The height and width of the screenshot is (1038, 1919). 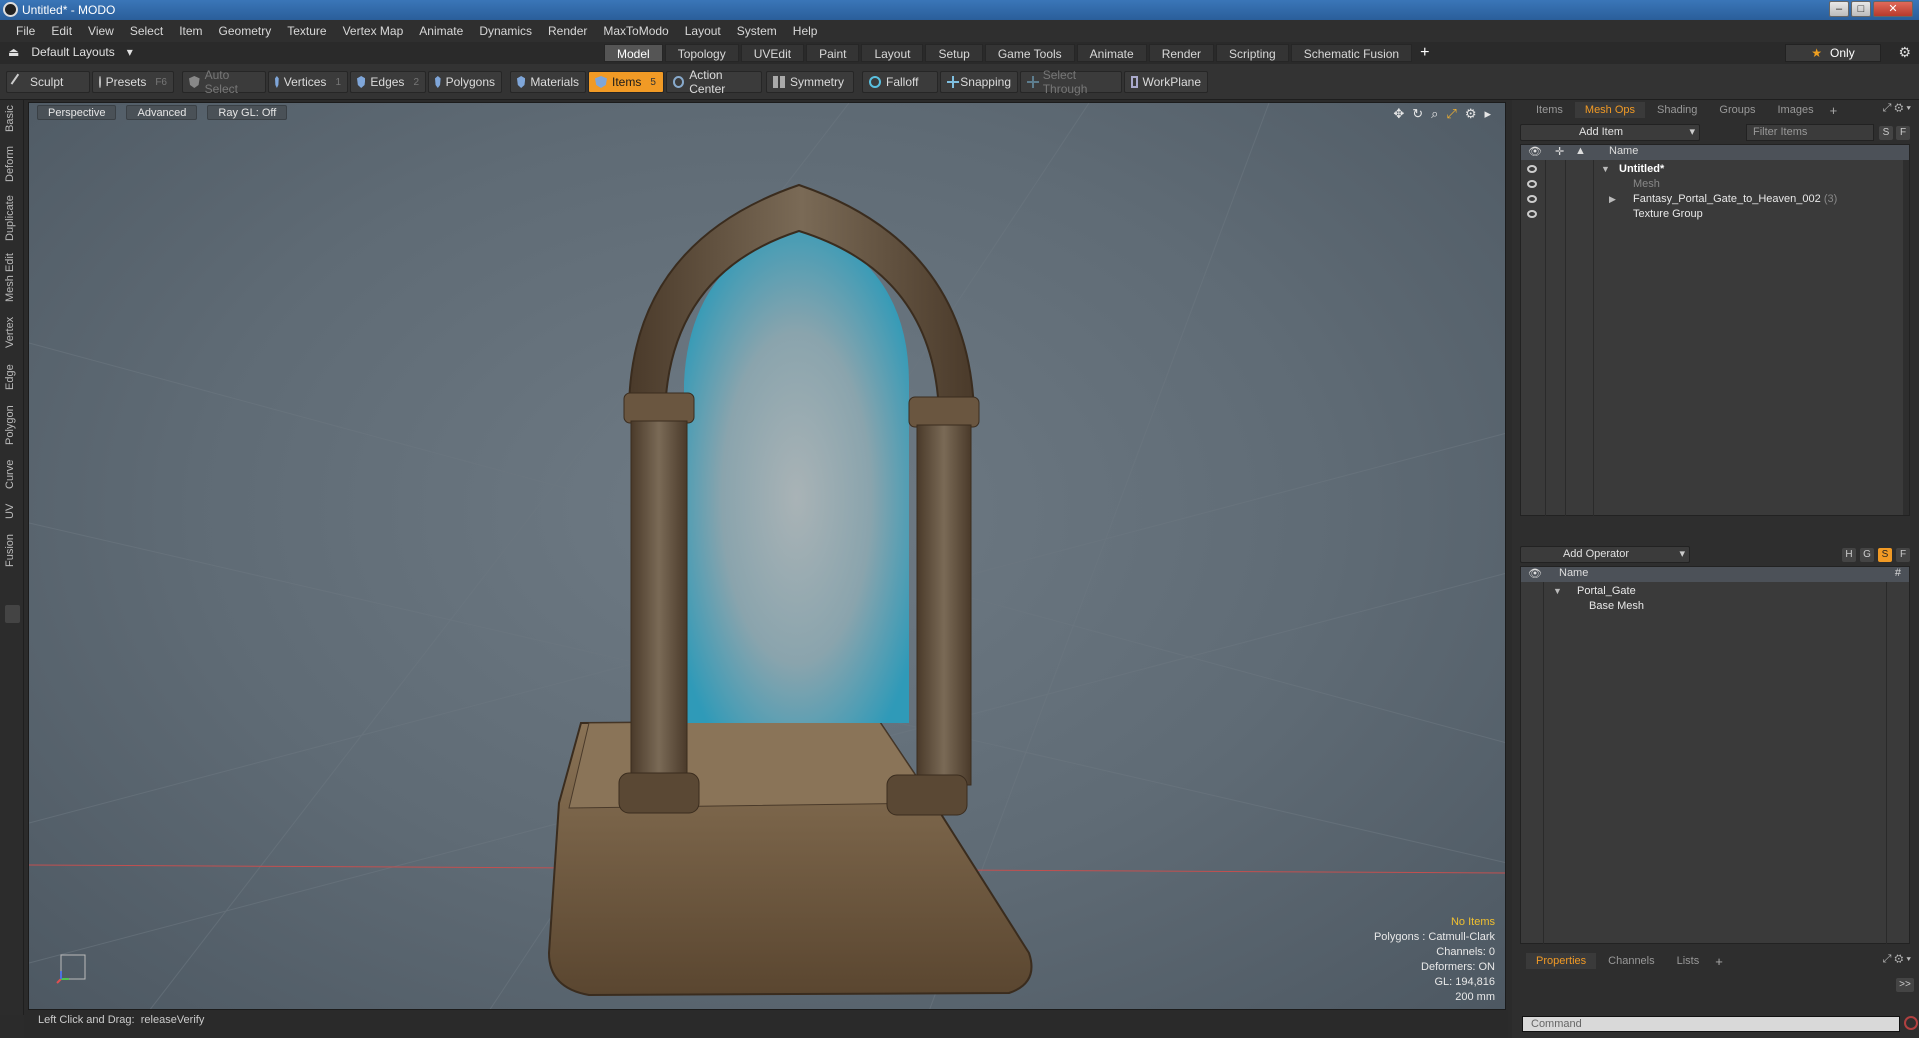 I want to click on list-item: Texture Group, so click(x=1715, y=214).